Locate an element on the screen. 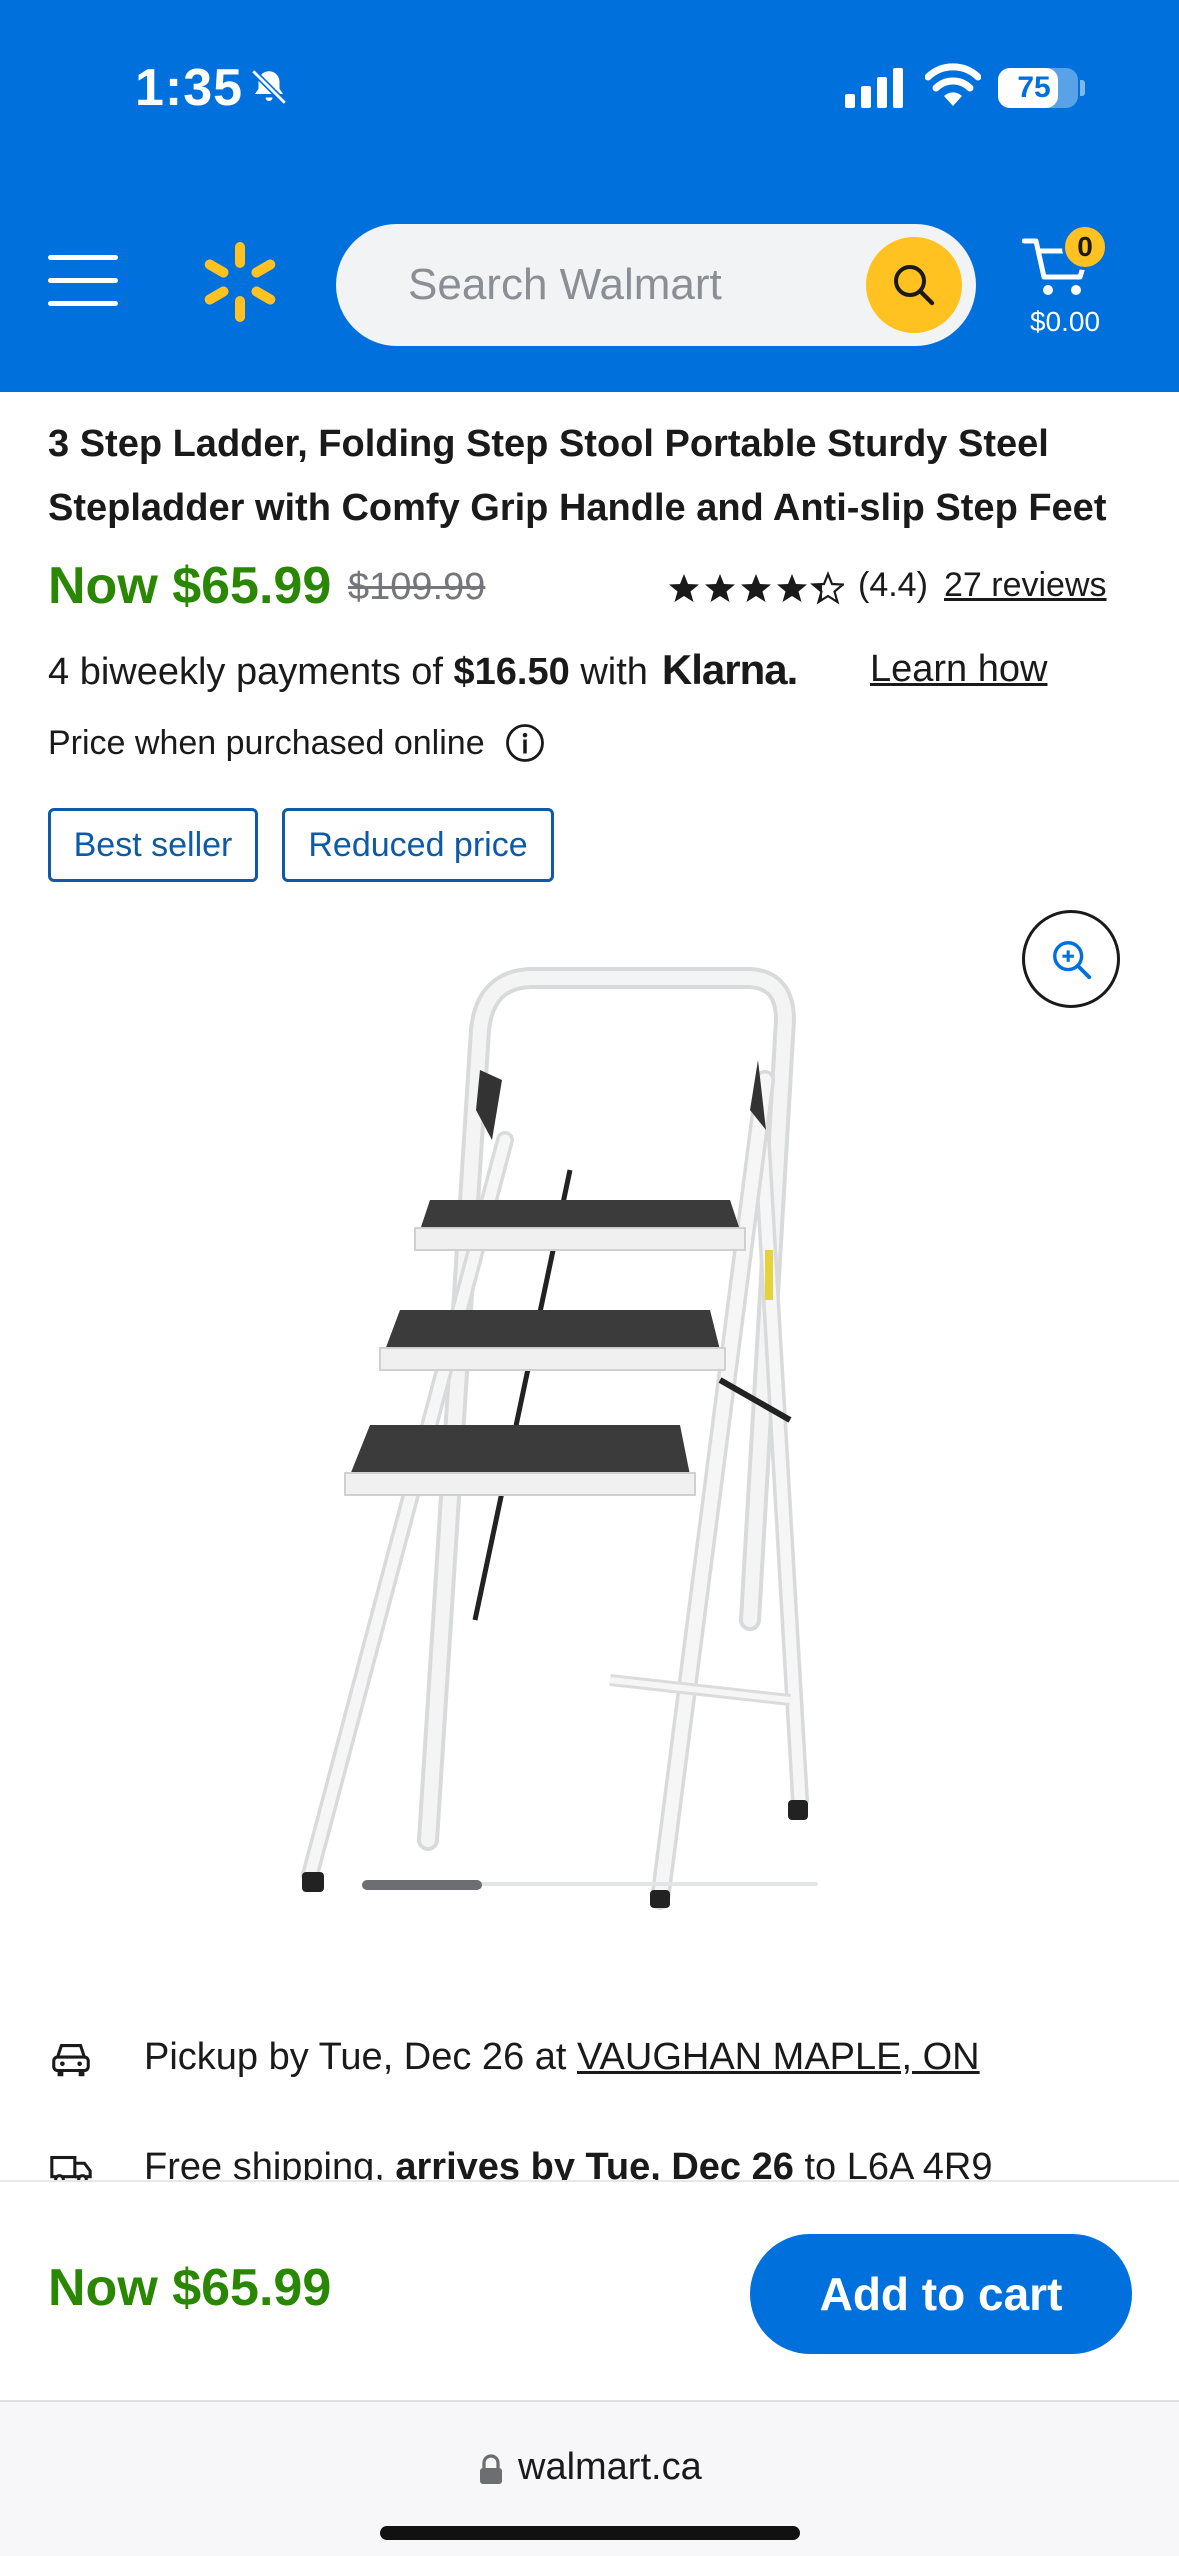 The image size is (1179, 2556). search-button is located at coordinates (914, 285).